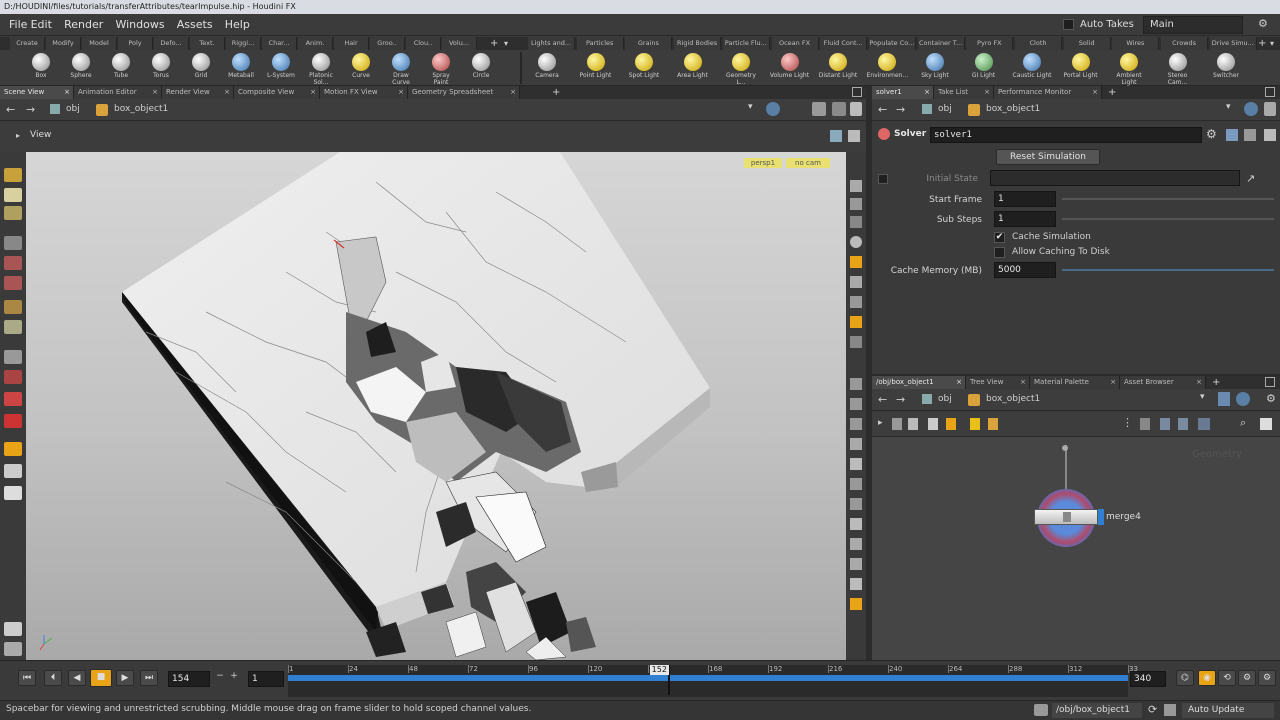  I want to click on net-snap-icon, so click(1145, 424).